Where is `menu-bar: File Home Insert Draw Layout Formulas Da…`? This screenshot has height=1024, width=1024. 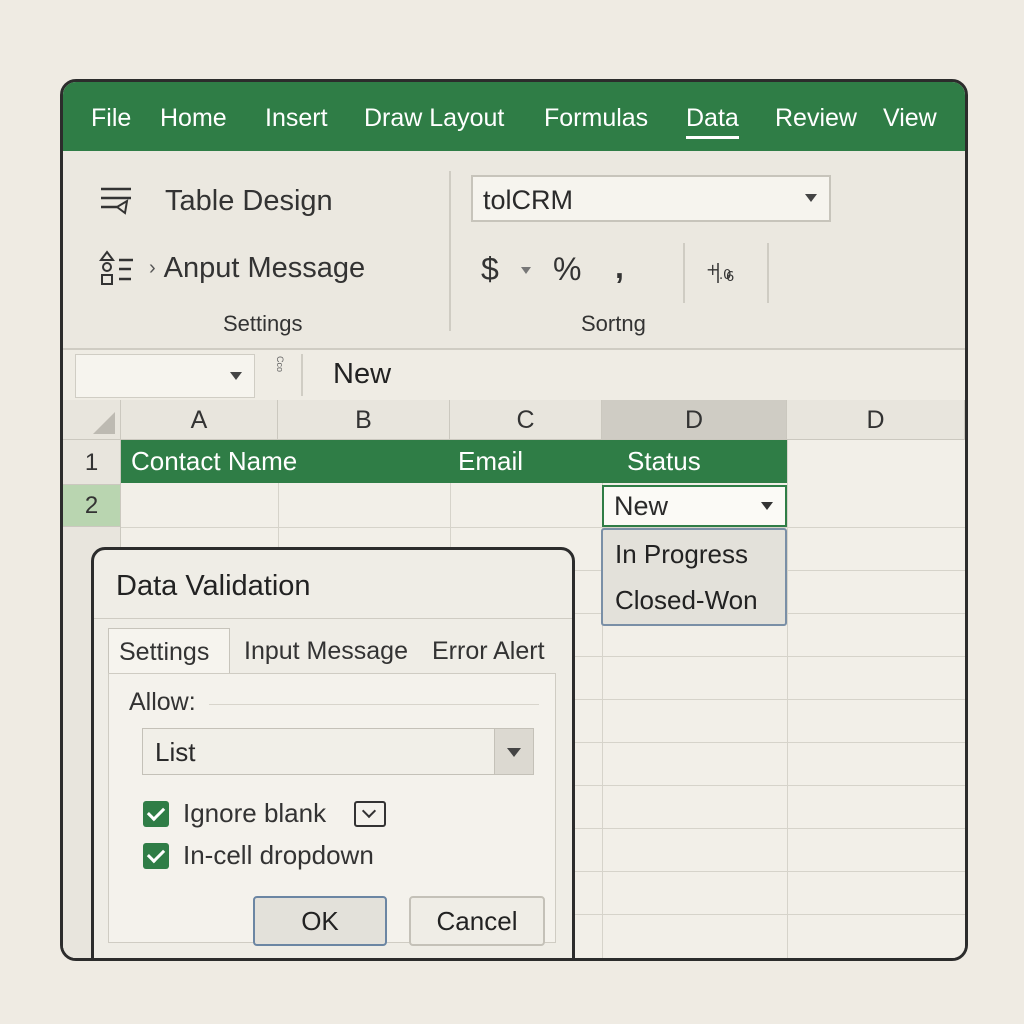 menu-bar: File Home Insert Draw Layout Formulas Da… is located at coordinates (514, 116).